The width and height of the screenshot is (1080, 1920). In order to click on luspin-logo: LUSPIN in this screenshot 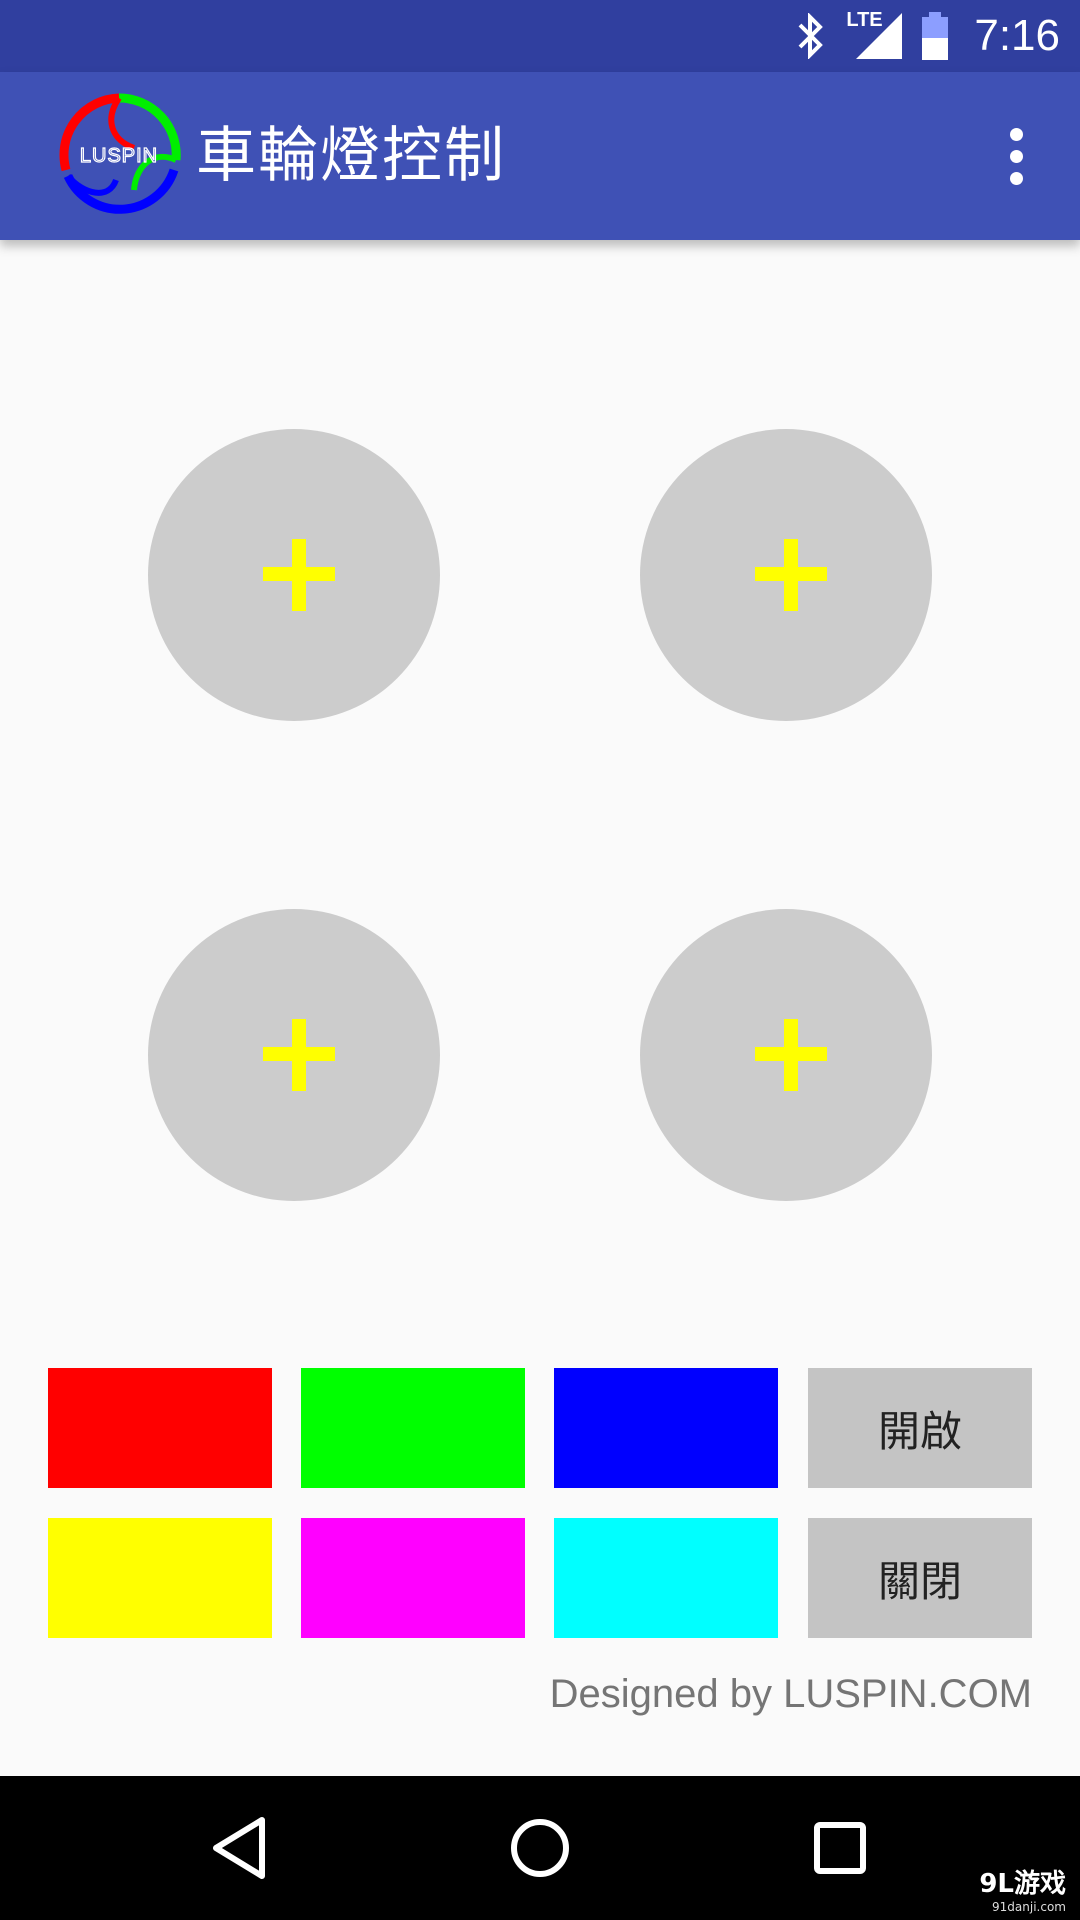, I will do `click(120, 153)`.